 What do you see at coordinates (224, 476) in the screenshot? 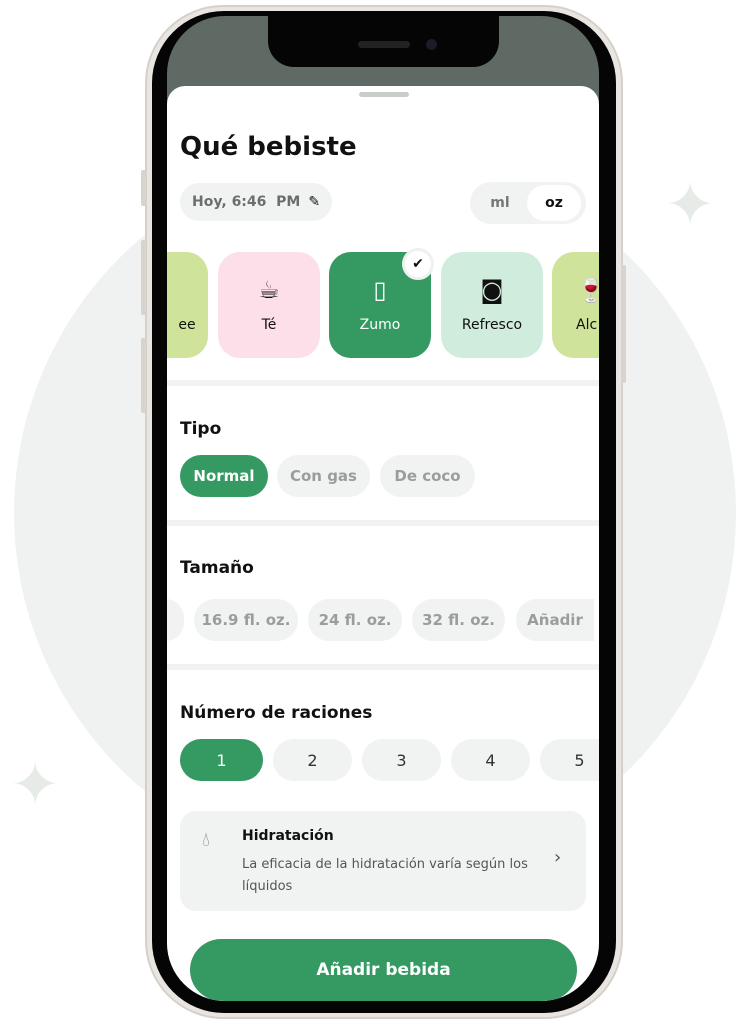
I see `tipo-option: Normal` at bounding box center [224, 476].